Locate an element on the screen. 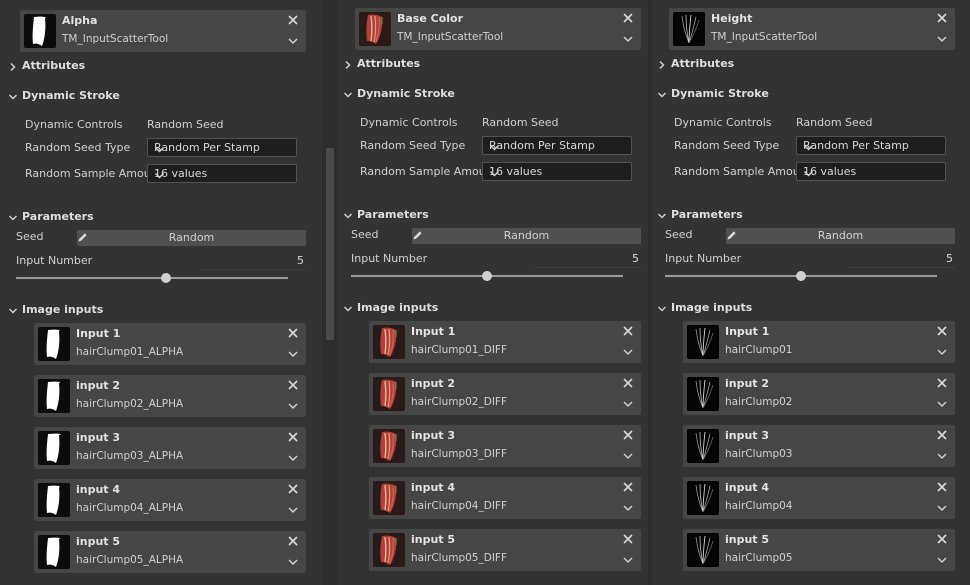 Image resolution: width=970 pixels, height=585 pixels. input-source-name: hairClump01 is located at coordinates (759, 350).